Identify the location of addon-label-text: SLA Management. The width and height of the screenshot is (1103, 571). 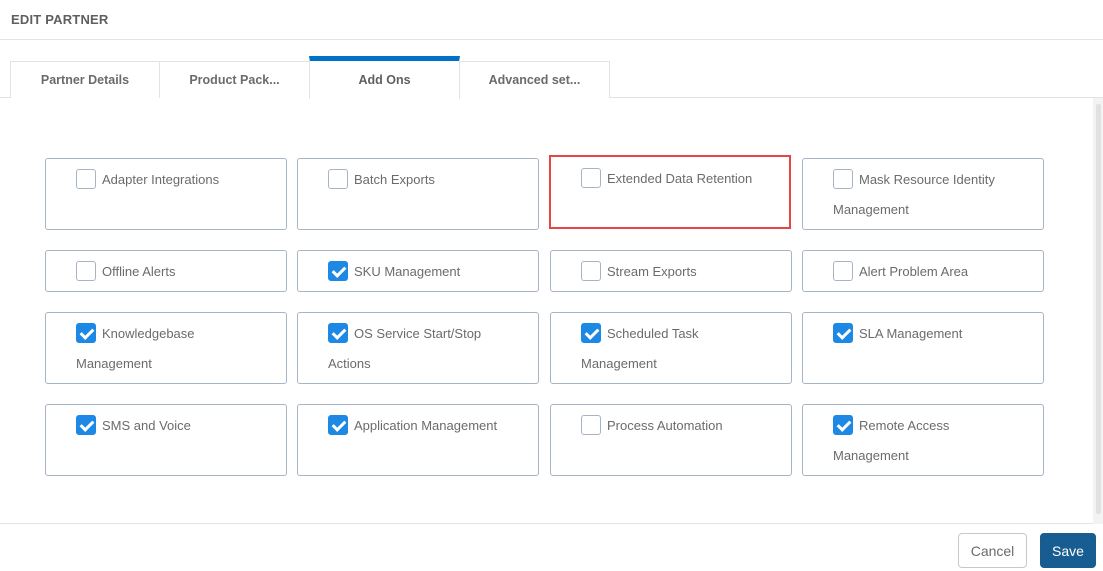
(911, 333).